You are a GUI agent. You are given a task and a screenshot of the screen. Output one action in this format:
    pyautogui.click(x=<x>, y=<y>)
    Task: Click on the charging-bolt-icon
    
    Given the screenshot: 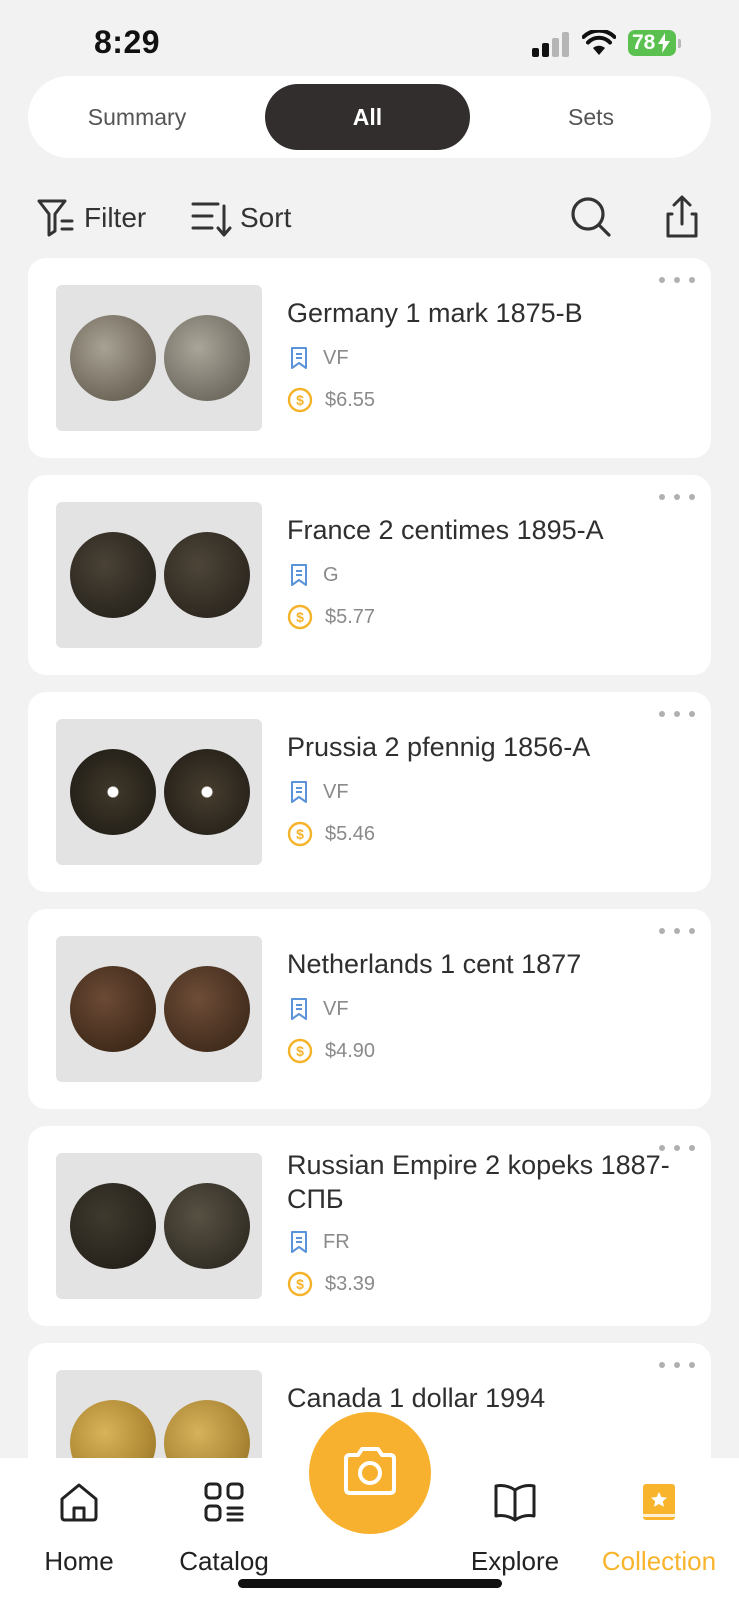 What is the action you would take?
    pyautogui.click(x=664, y=43)
    